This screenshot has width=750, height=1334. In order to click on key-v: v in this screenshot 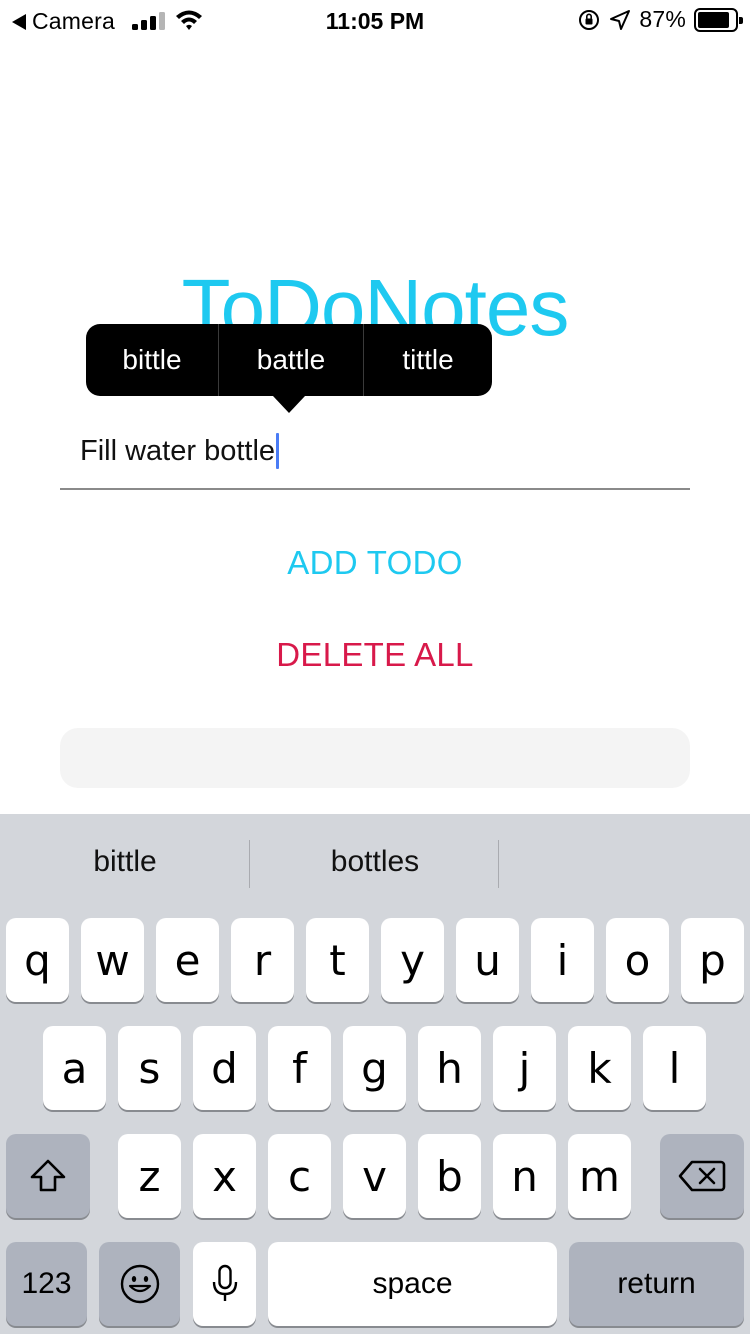, I will do `click(374, 1176)`.